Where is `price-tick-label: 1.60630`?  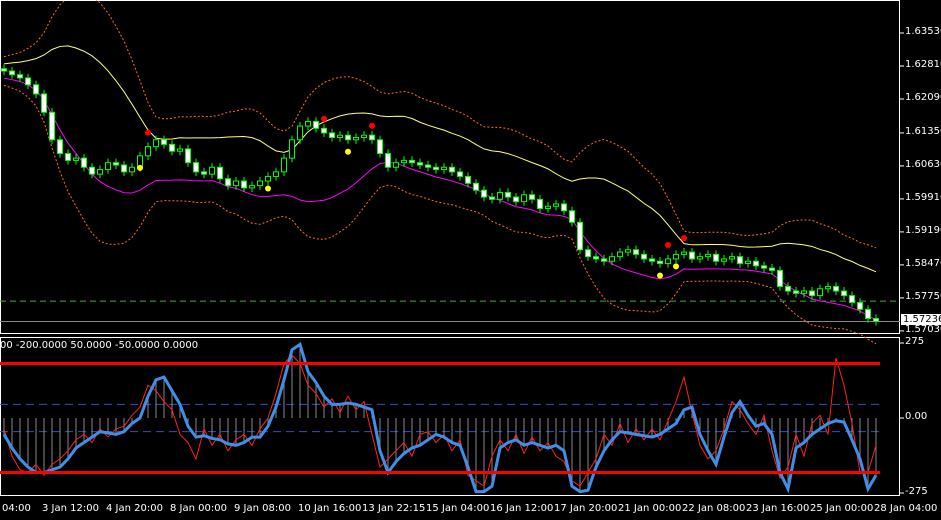
price-tick-label: 1.60630 is located at coordinates (923, 164).